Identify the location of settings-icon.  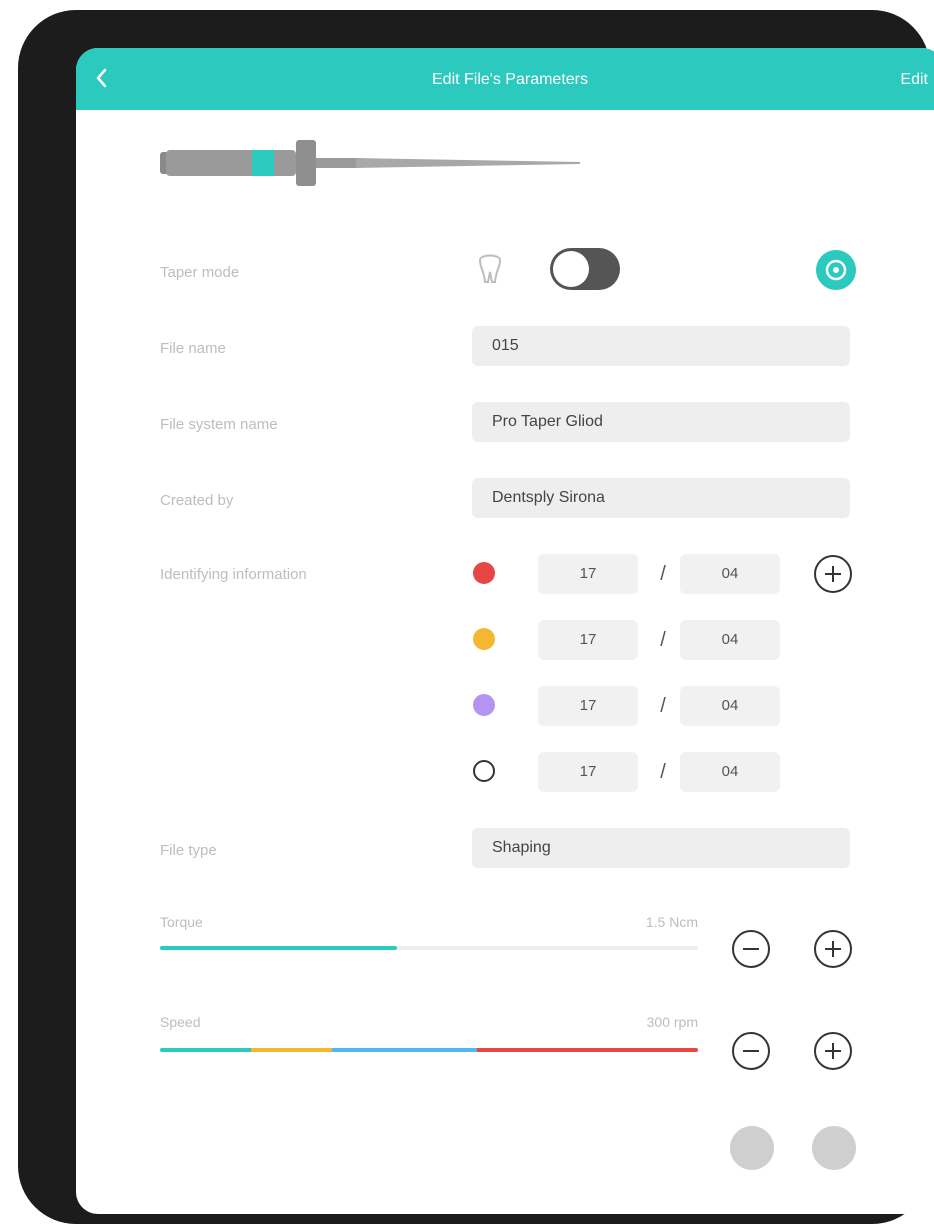
(836, 270).